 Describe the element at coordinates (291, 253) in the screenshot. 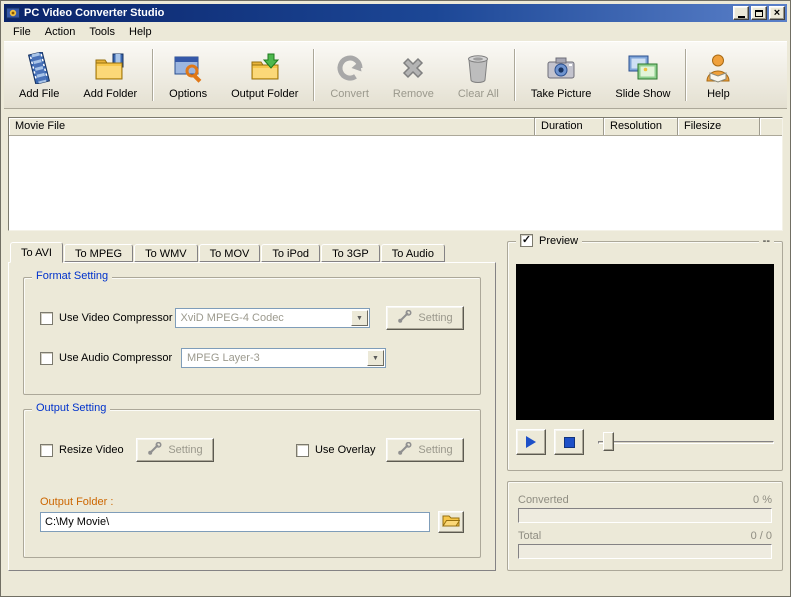

I see `tab-to-ipod: To iPod` at that location.